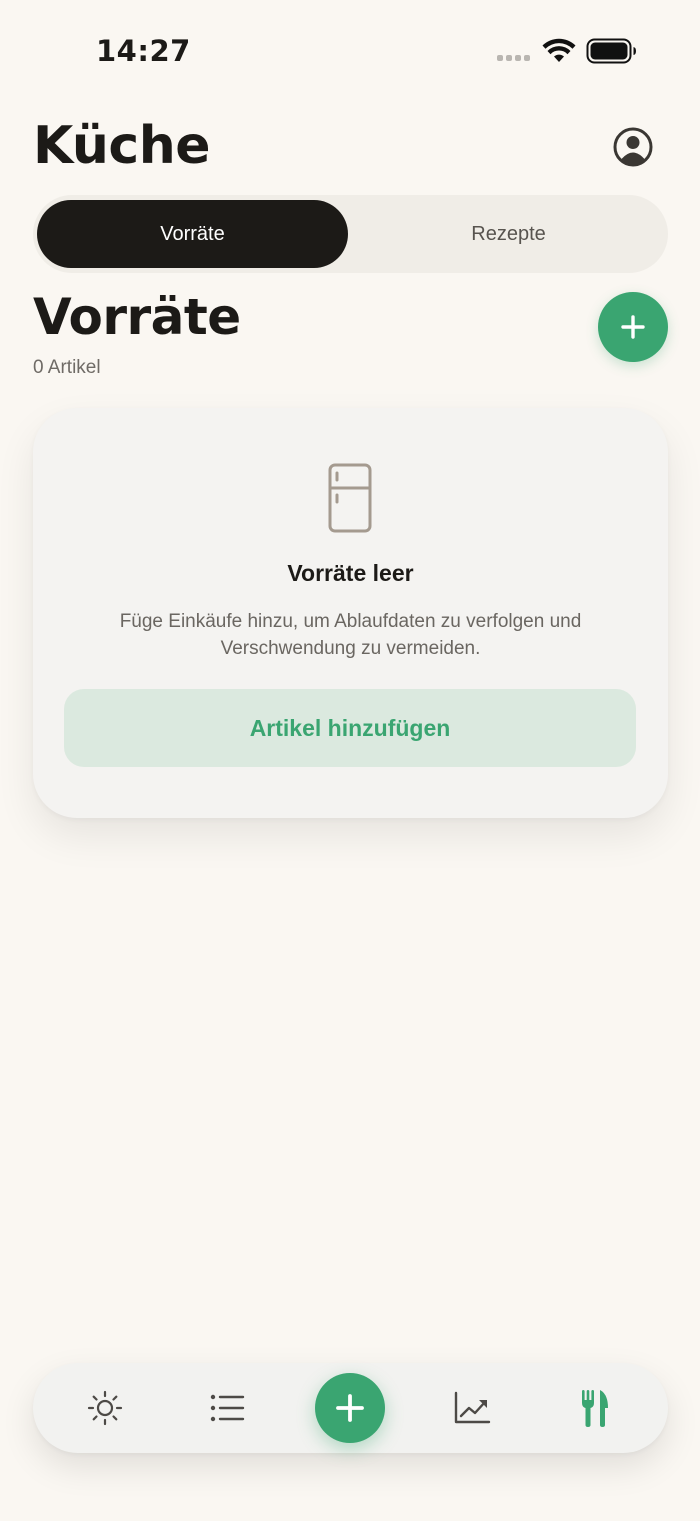 The width and height of the screenshot is (700, 1521). I want to click on sun-icon, so click(105, 1408).